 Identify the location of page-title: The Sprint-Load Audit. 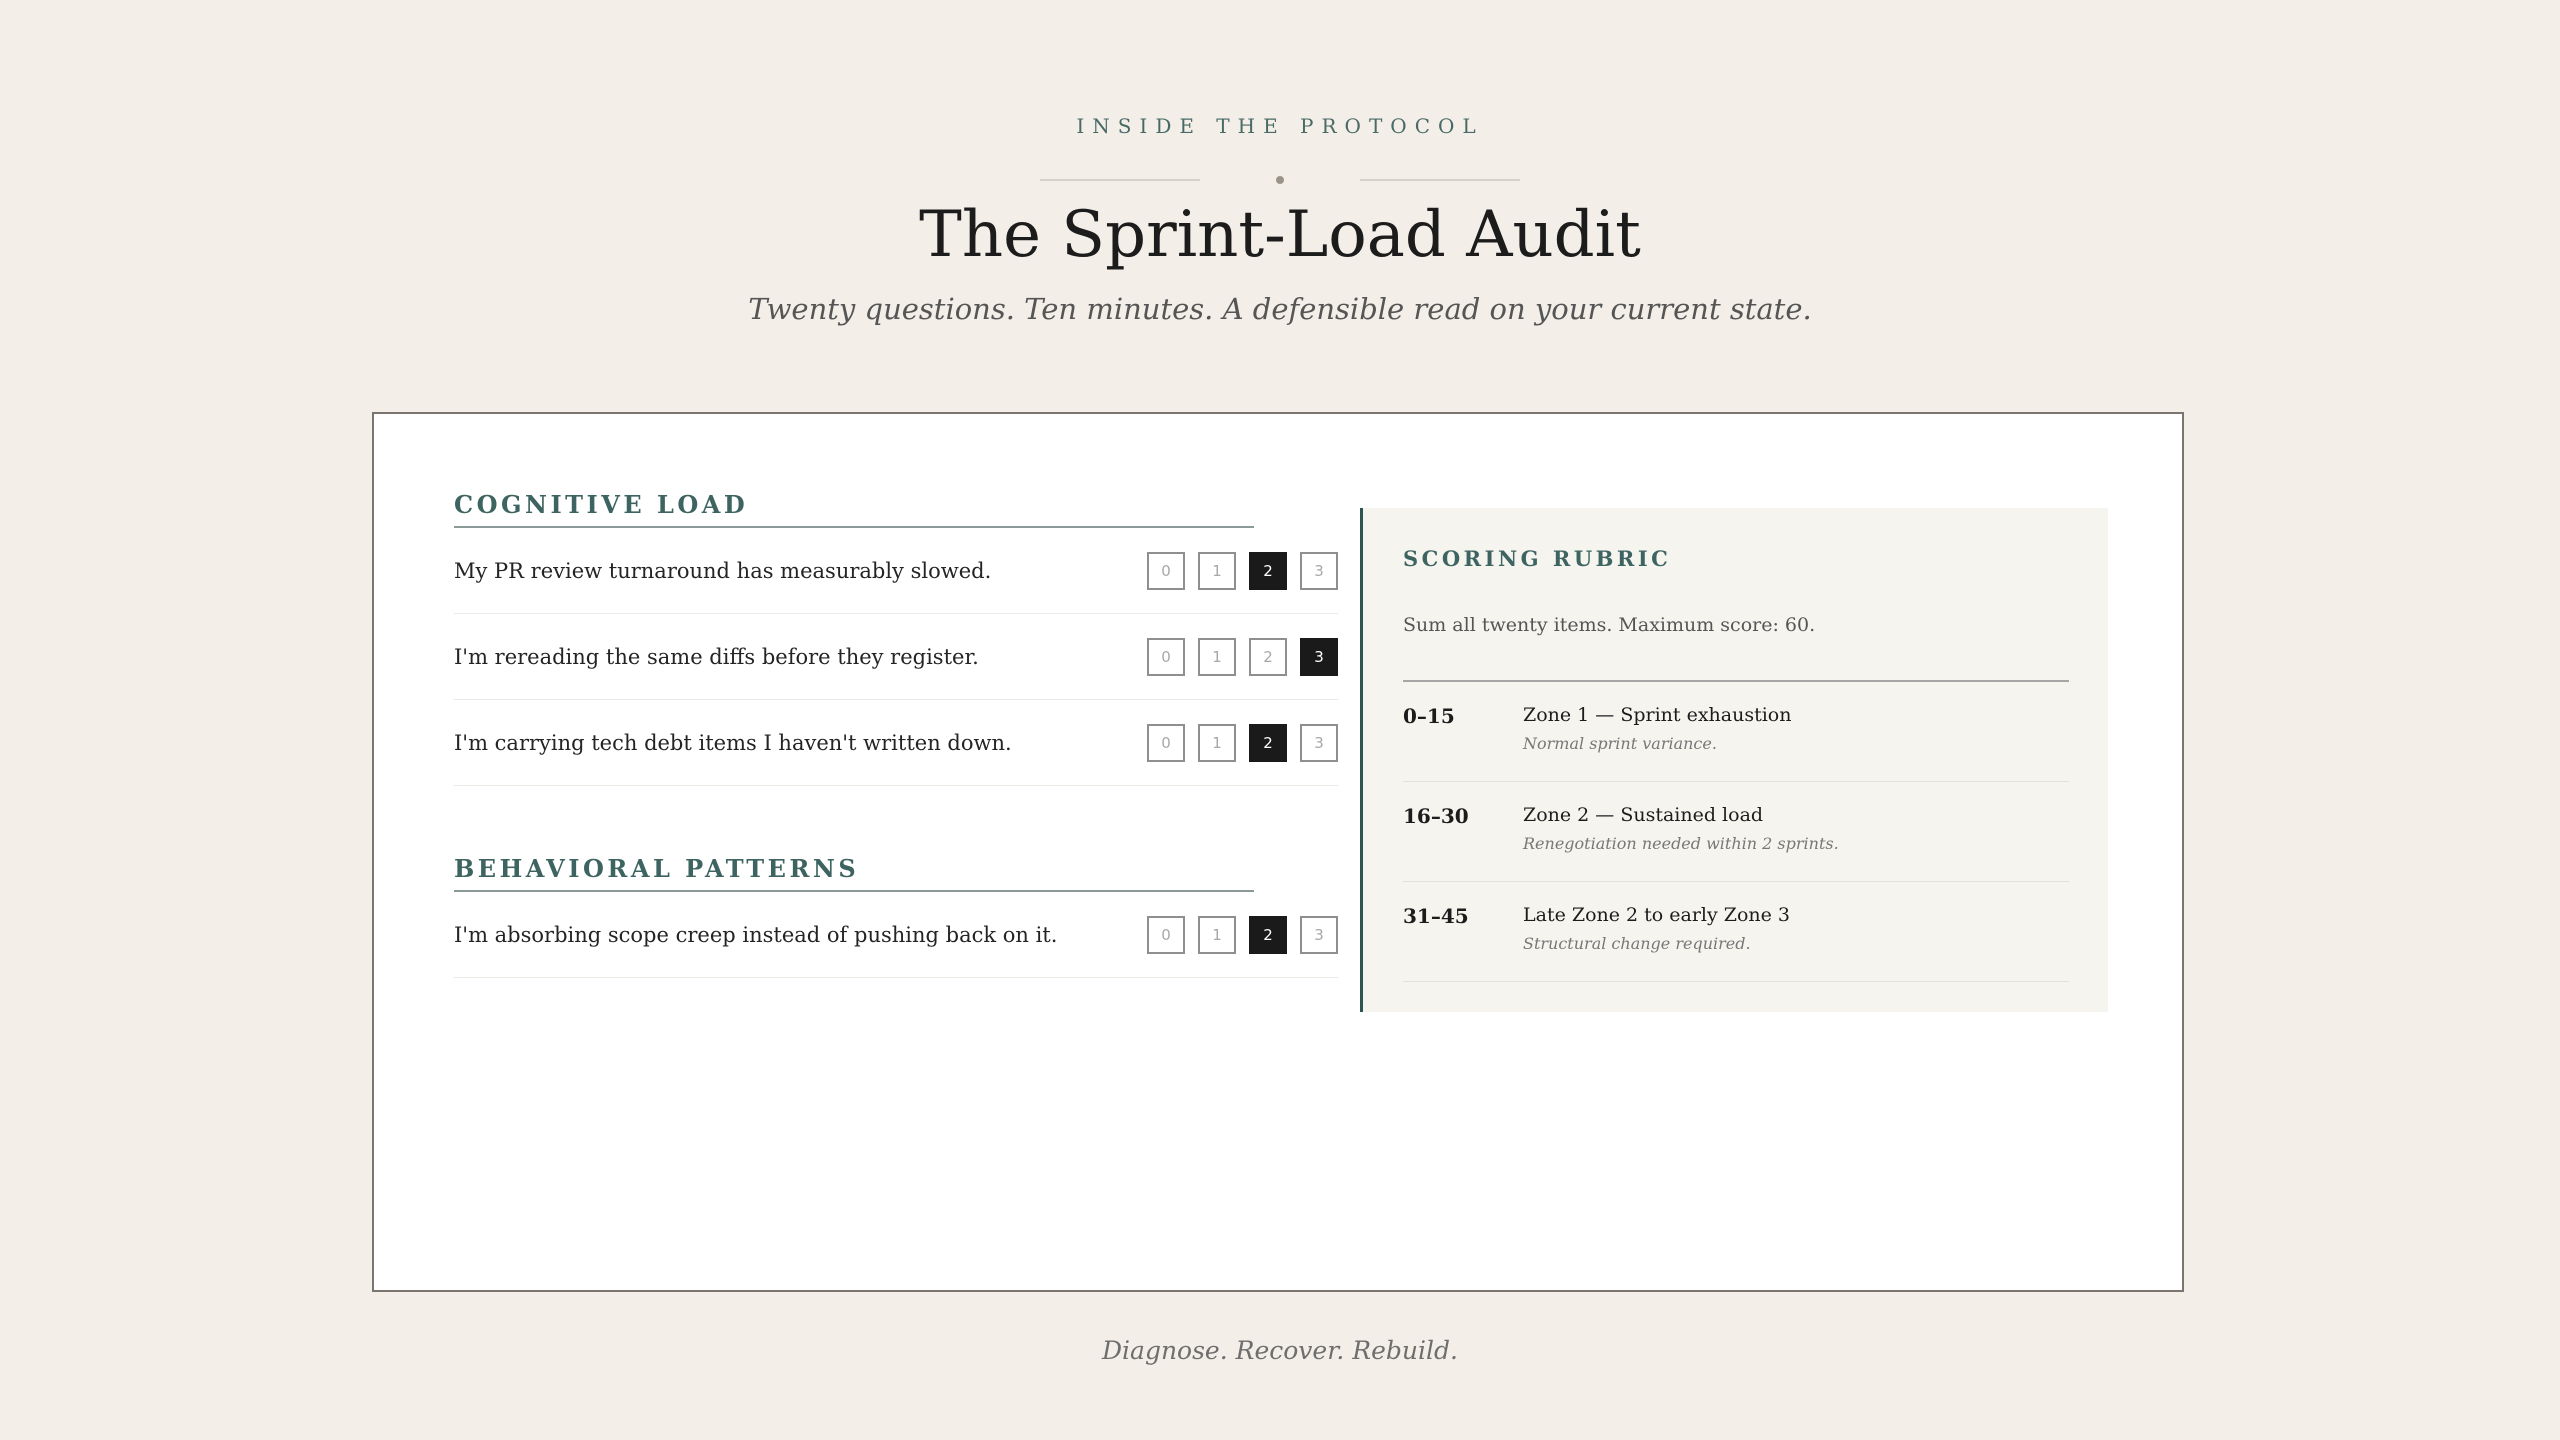
(1280, 235).